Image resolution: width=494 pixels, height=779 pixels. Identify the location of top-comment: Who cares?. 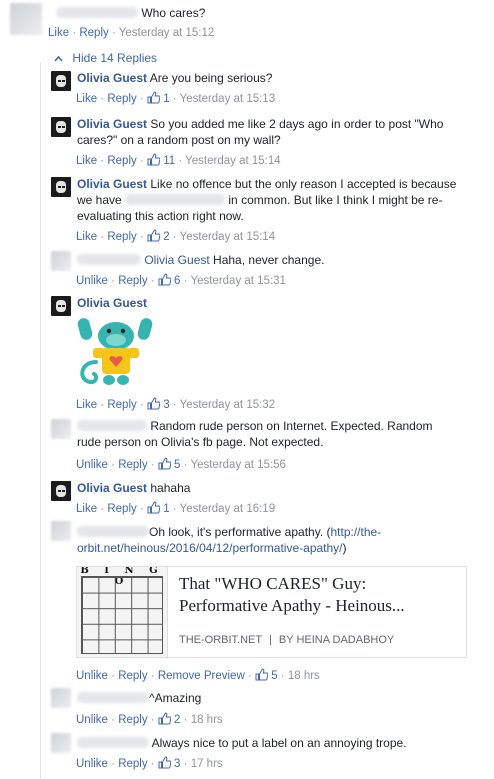
(271, 13).